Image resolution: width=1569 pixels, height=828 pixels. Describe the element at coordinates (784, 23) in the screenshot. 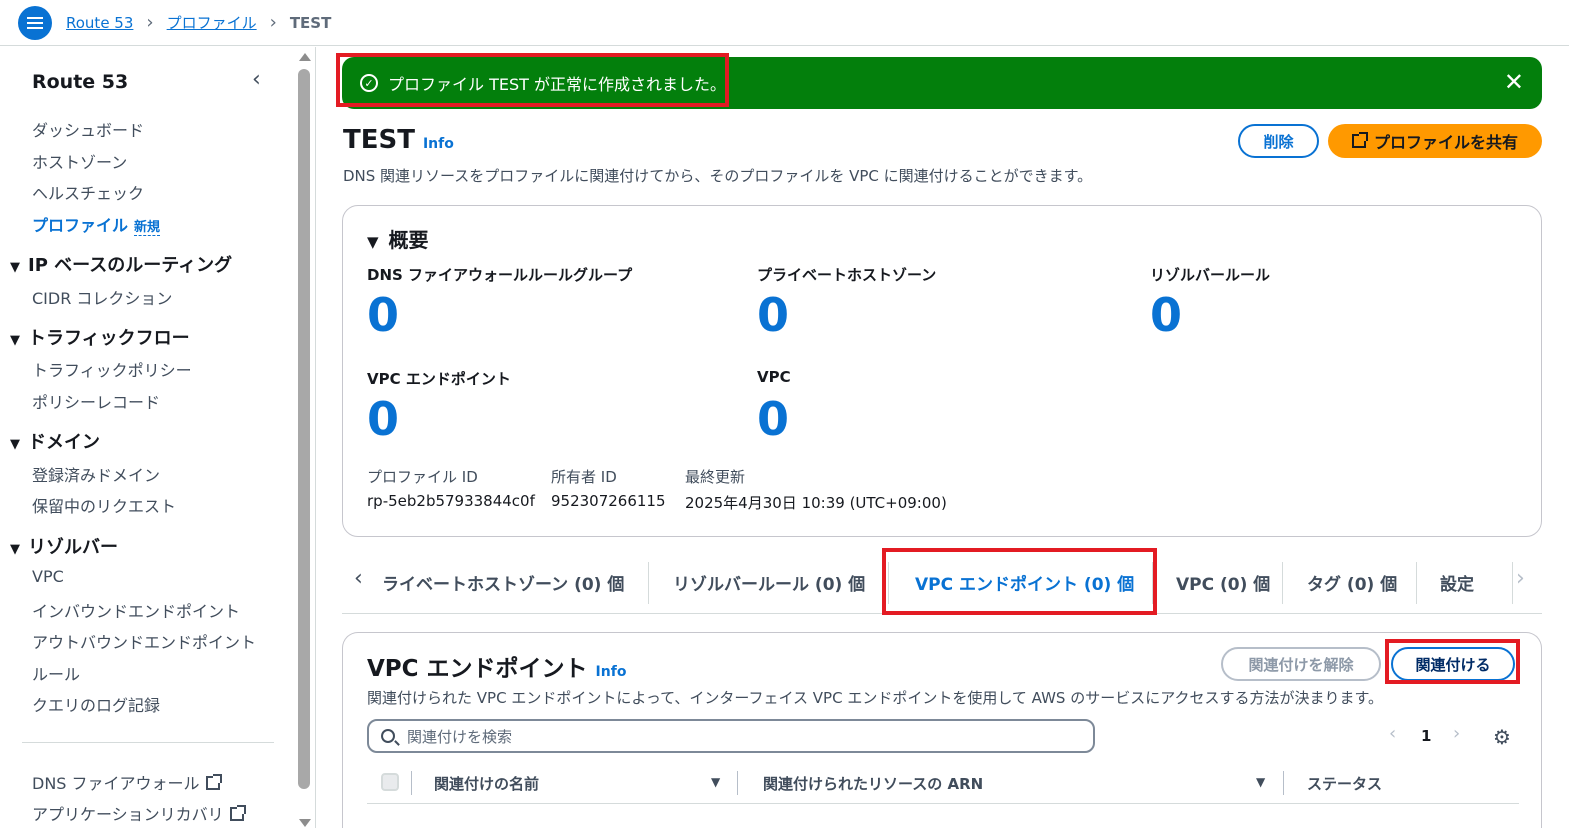

I see `top-bar: Route 53 › プロファイル › TEST` at that location.